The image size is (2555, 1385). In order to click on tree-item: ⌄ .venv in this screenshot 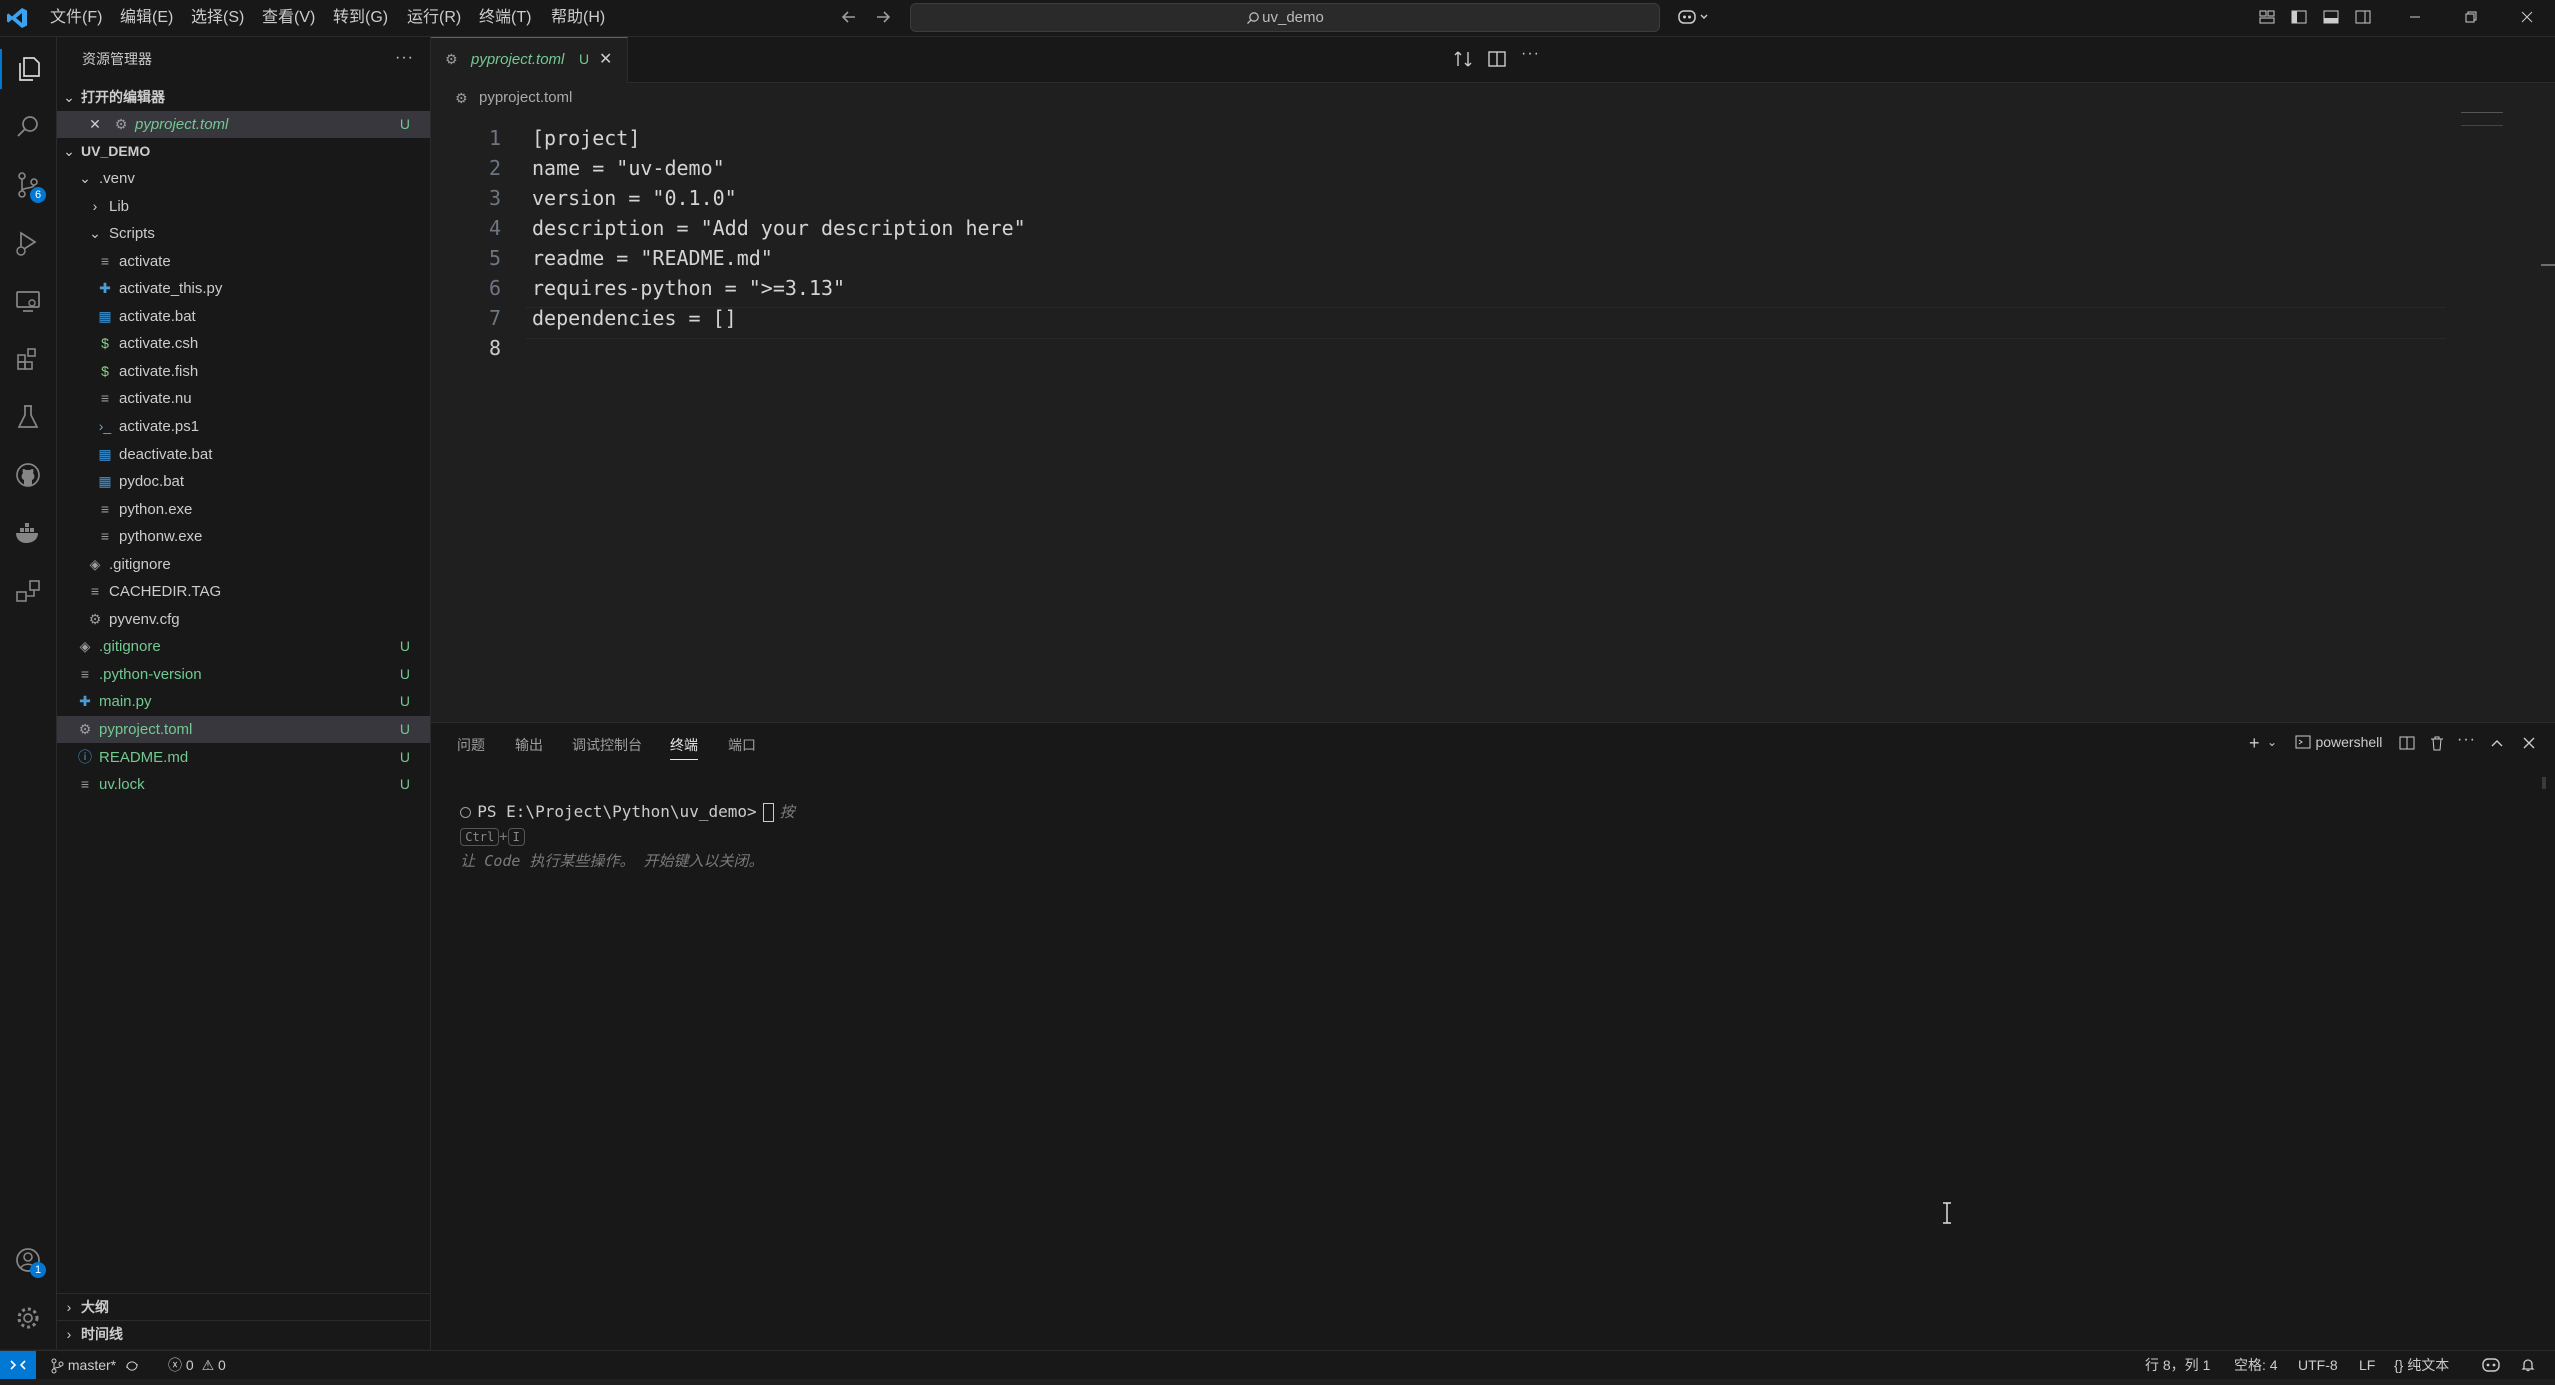, I will do `click(243, 178)`.